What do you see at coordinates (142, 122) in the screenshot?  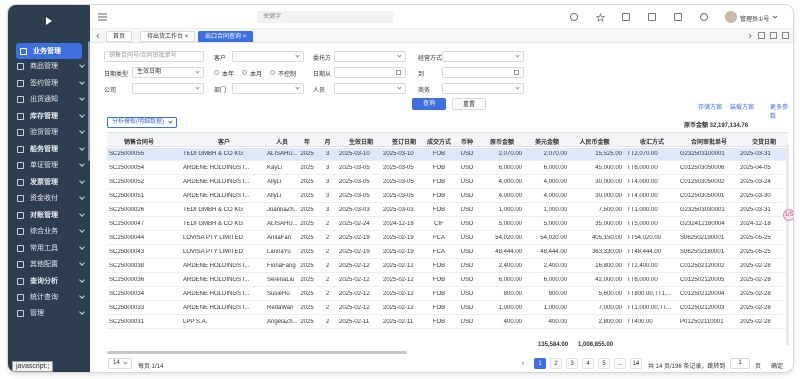 I see `template-select: 分析模板(明细数据)` at bounding box center [142, 122].